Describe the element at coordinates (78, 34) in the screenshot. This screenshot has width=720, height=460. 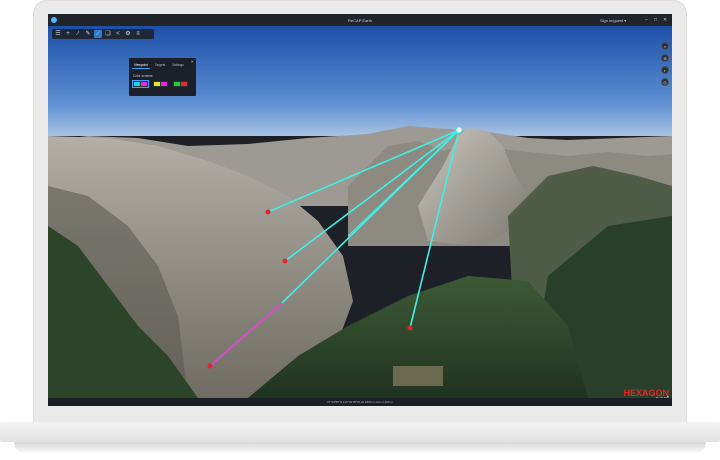
I see `toolbar-tool-2: ∕` at that location.